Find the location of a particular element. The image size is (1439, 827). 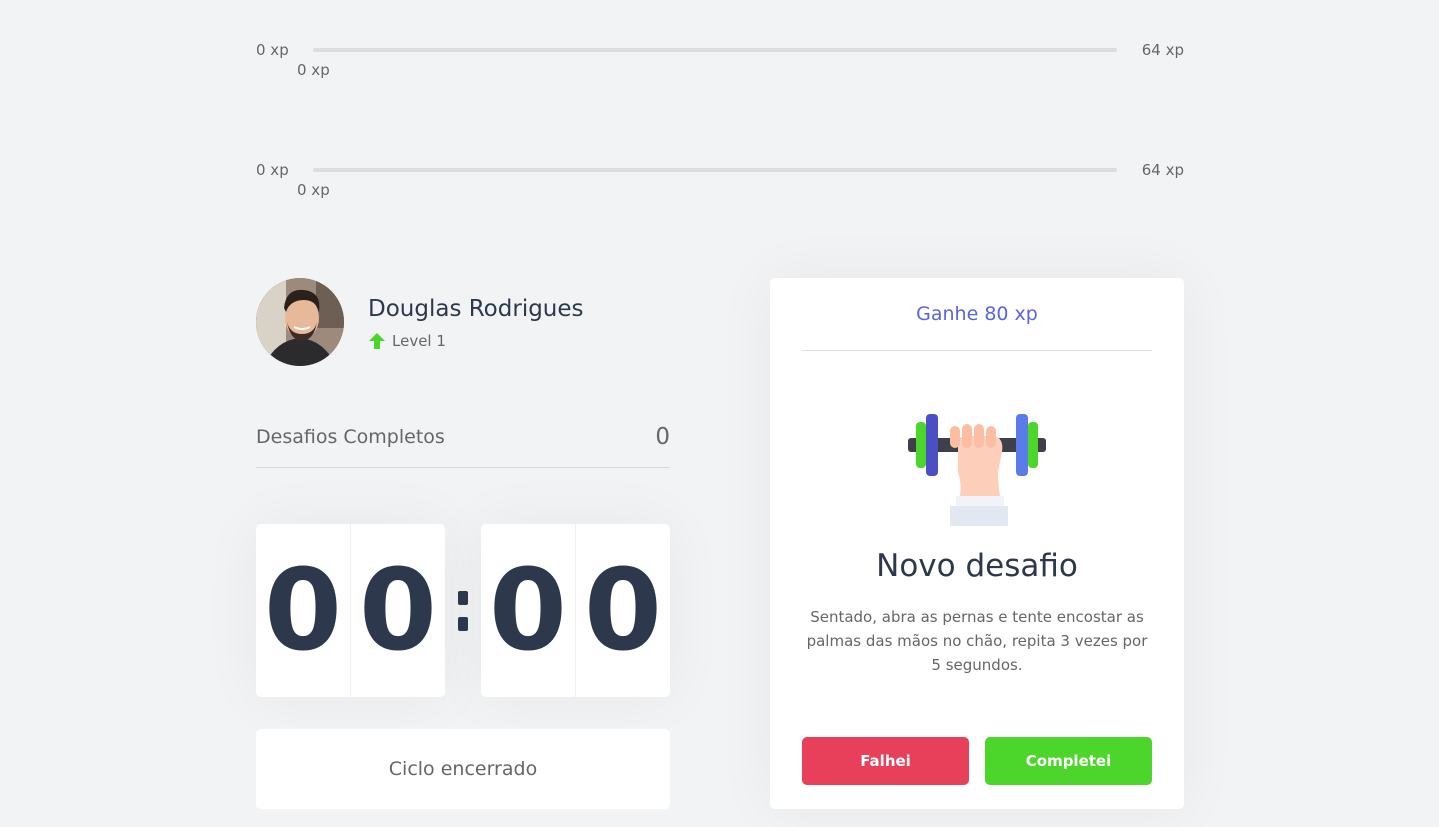

countdown-minutes: 0 0 is located at coordinates (350, 610).